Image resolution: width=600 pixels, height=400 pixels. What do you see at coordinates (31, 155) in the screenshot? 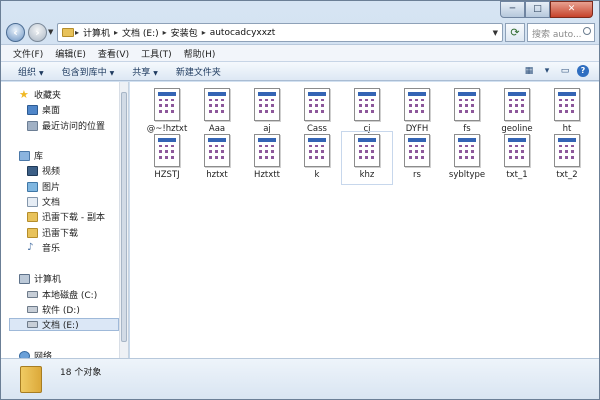
I see `nav-library: 库` at bounding box center [31, 155].